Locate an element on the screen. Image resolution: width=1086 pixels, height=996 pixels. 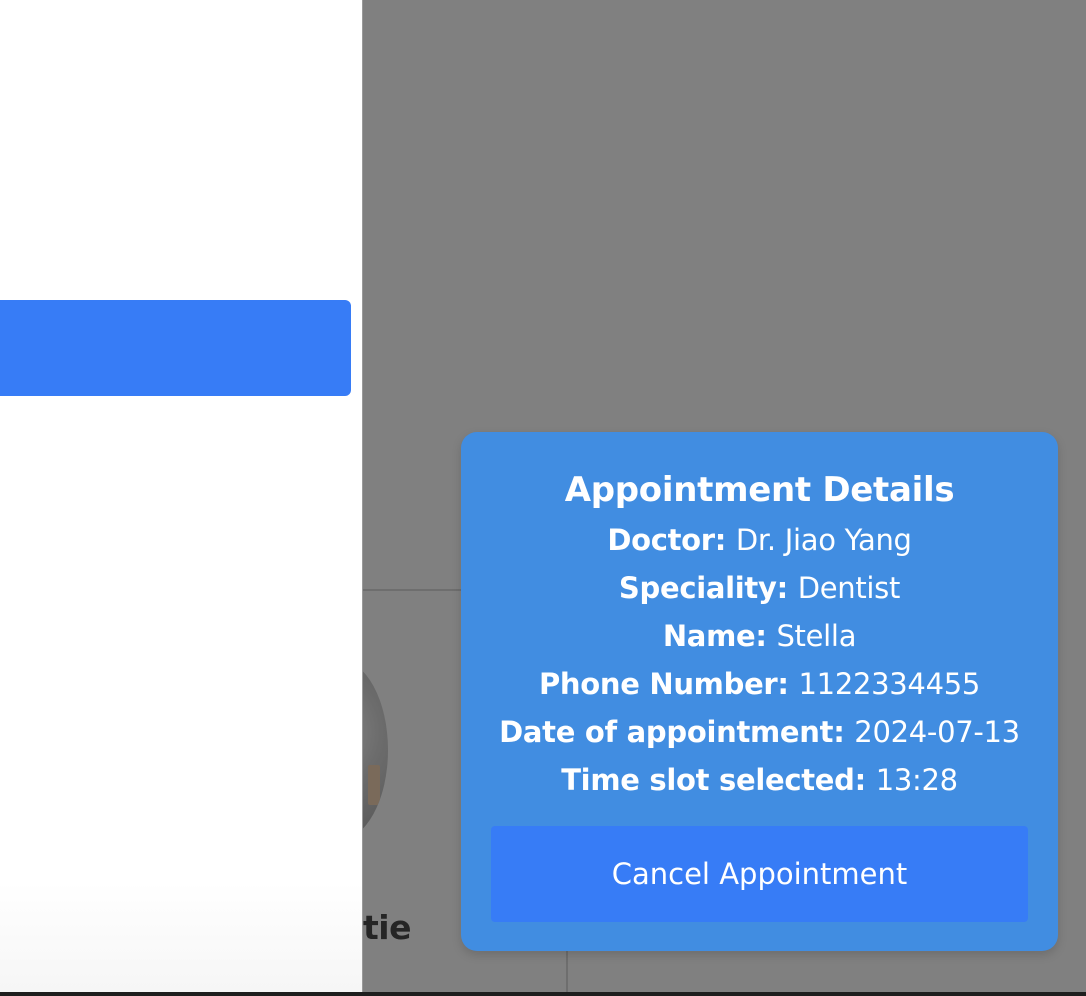
detail-value: 1122334455 is located at coordinates (889, 684).